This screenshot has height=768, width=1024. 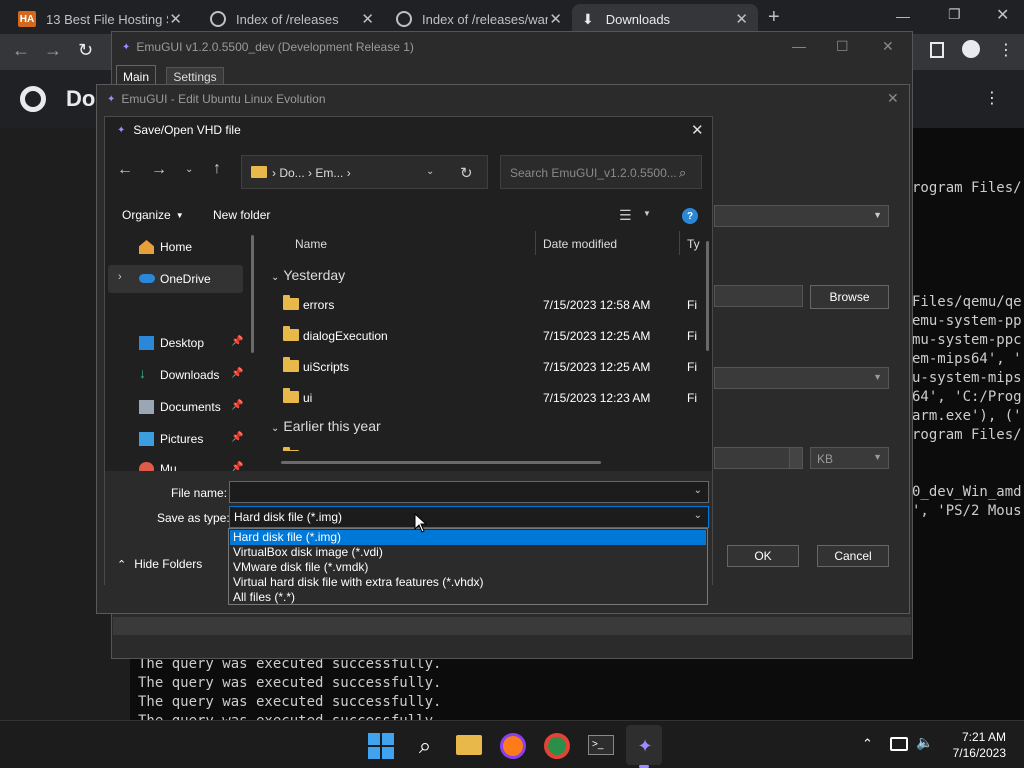 I want to click on cancel-button: Cancel, so click(x=853, y=556).